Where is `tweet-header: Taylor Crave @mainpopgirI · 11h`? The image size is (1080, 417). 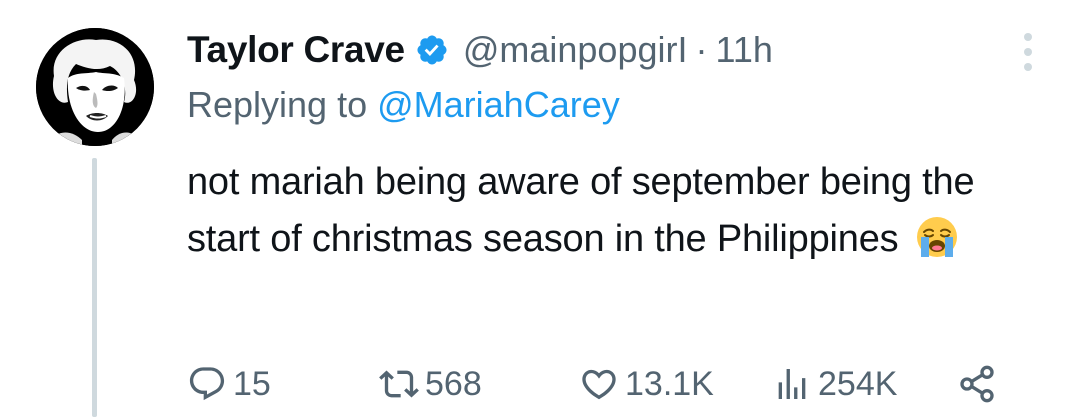 tweet-header: Taylor Crave @mainpopgirI · 11h is located at coordinates (480, 50).